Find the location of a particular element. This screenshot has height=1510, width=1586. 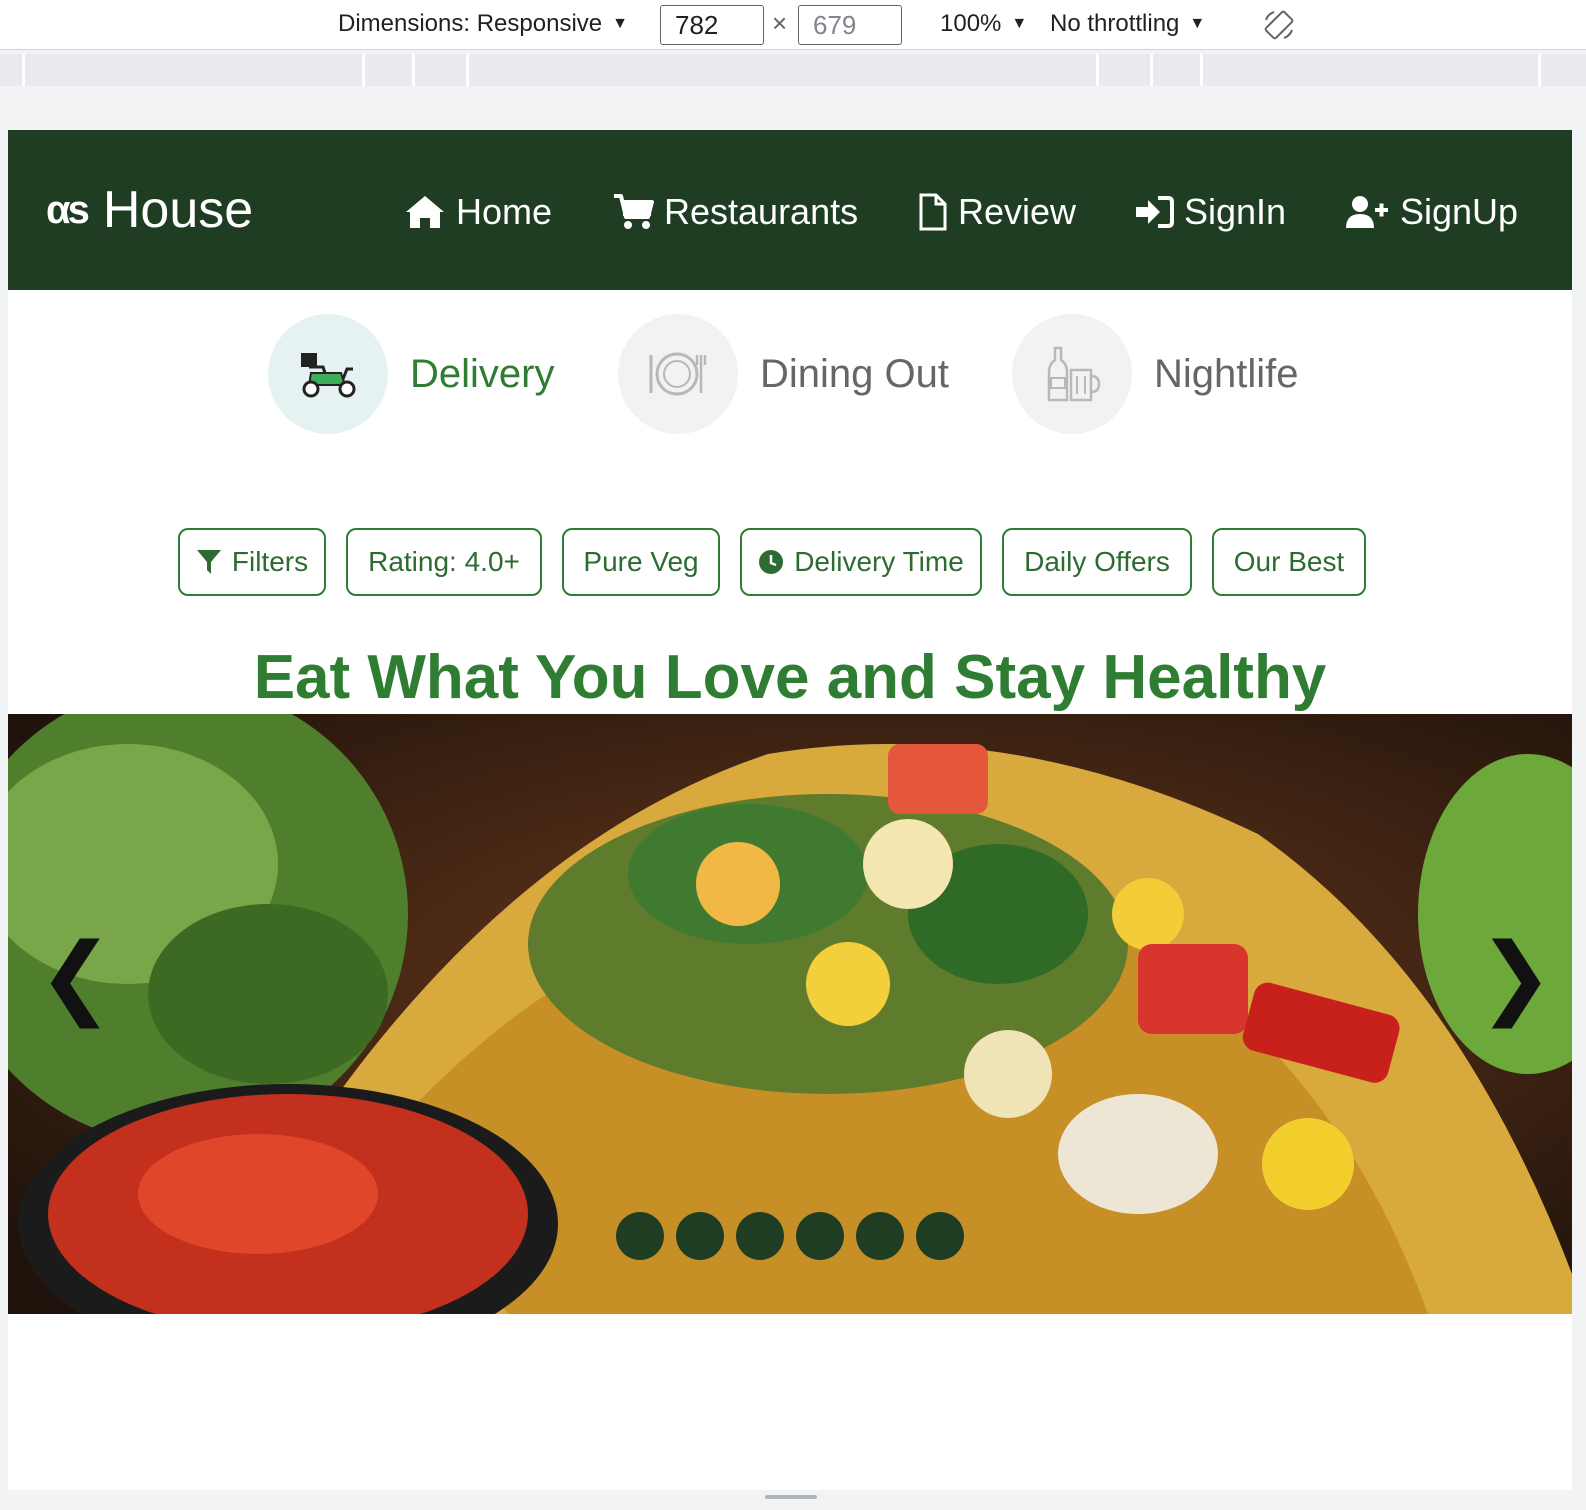

daily-offers-label: Daily Offers is located at coordinates (1097, 561).